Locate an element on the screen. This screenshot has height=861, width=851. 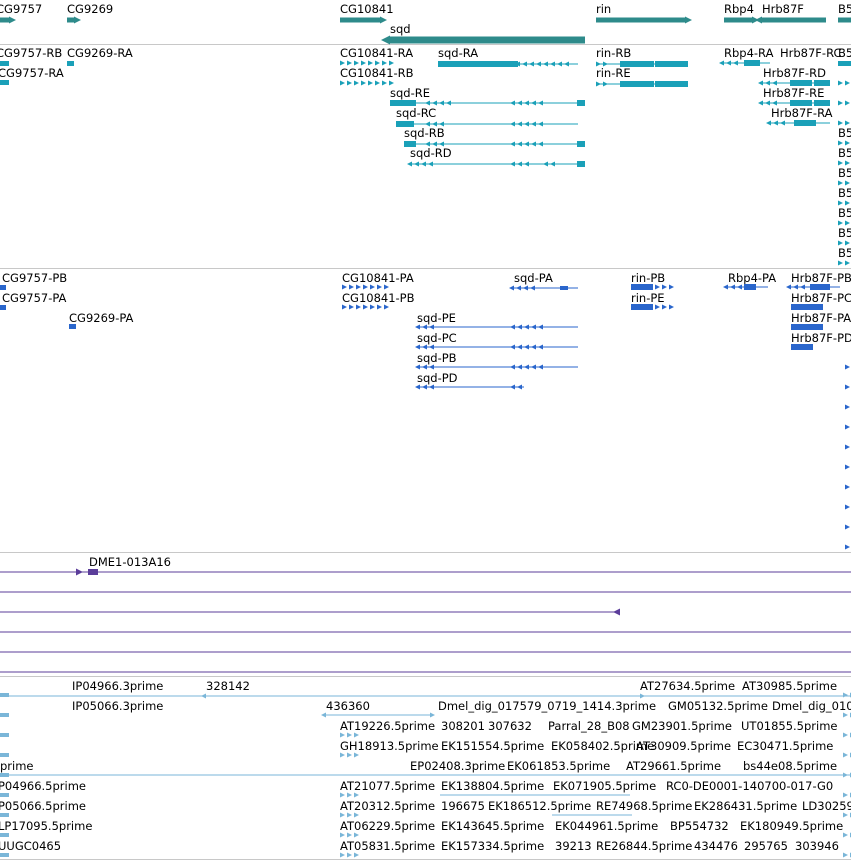
est-label: EK151554.5prime is located at coordinates (492, 746).